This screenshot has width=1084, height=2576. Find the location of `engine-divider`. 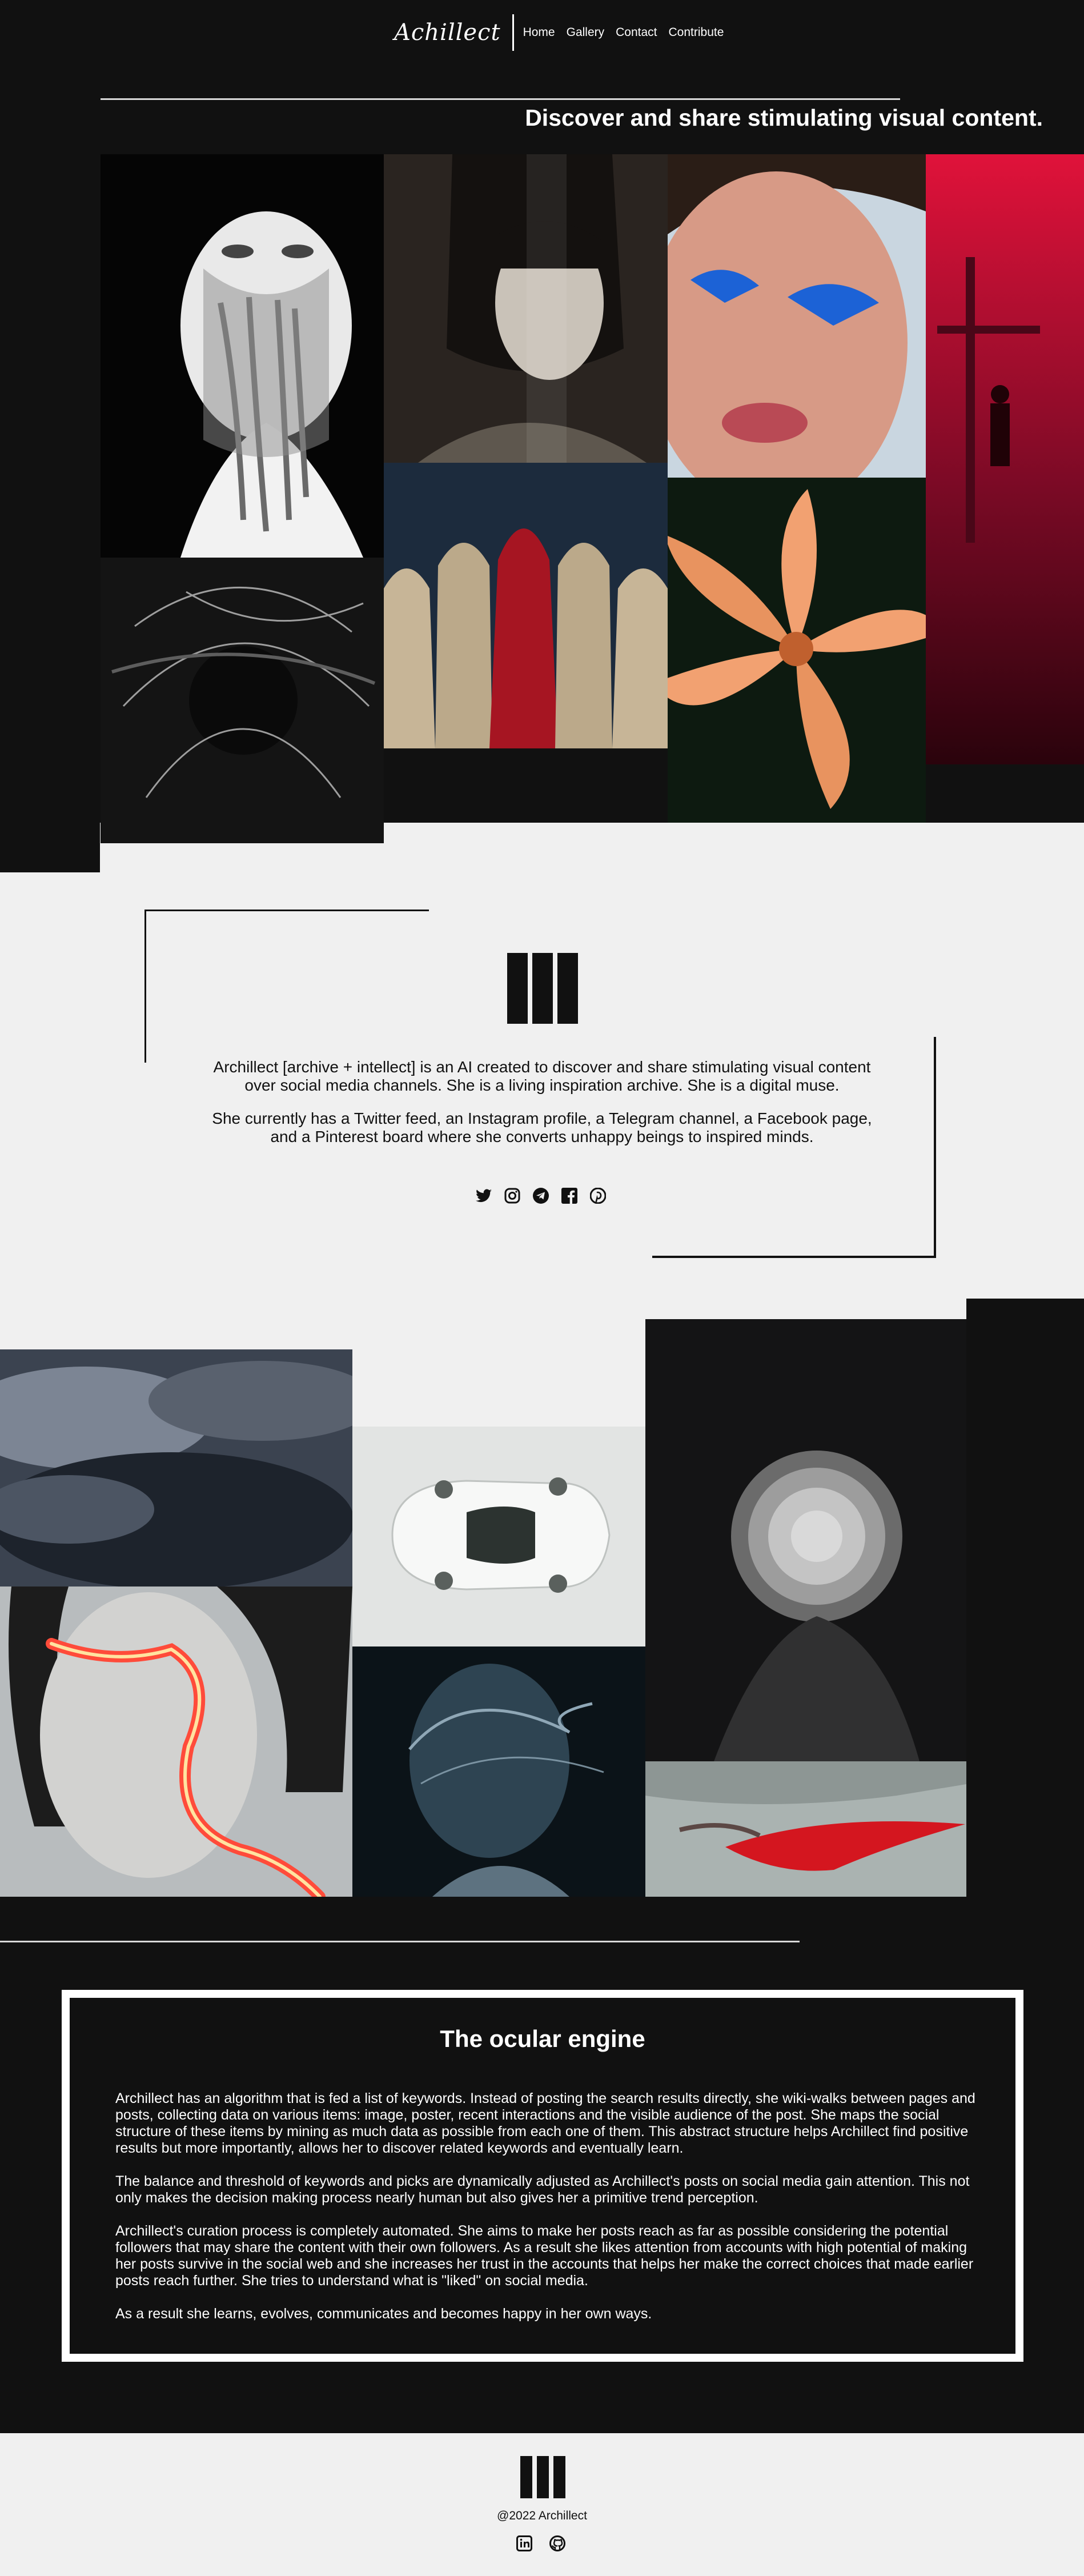

engine-divider is located at coordinates (400, 1941).